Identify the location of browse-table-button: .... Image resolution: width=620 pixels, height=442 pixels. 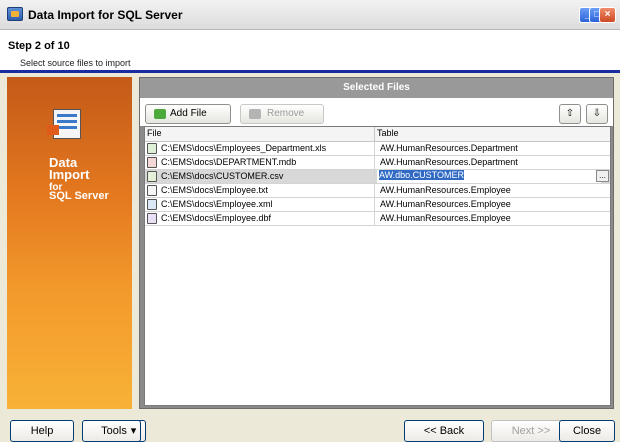
(602, 176).